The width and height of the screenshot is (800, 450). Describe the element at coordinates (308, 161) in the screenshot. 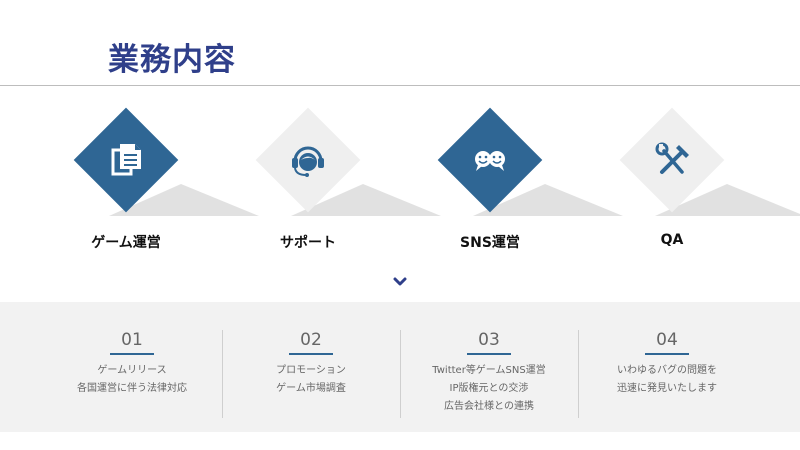

I see `headset-icon` at that location.